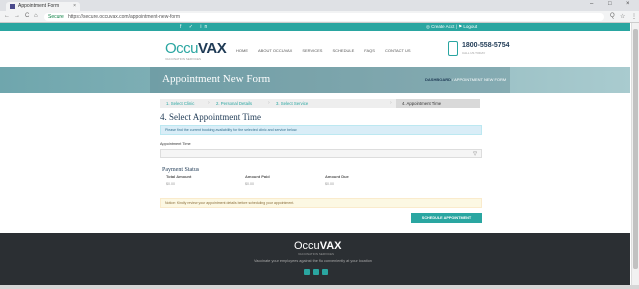 The height and width of the screenshot is (289, 639). What do you see at coordinates (180, 103) in the screenshot?
I see `step-select-clinic: 1. Select Clinic` at bounding box center [180, 103].